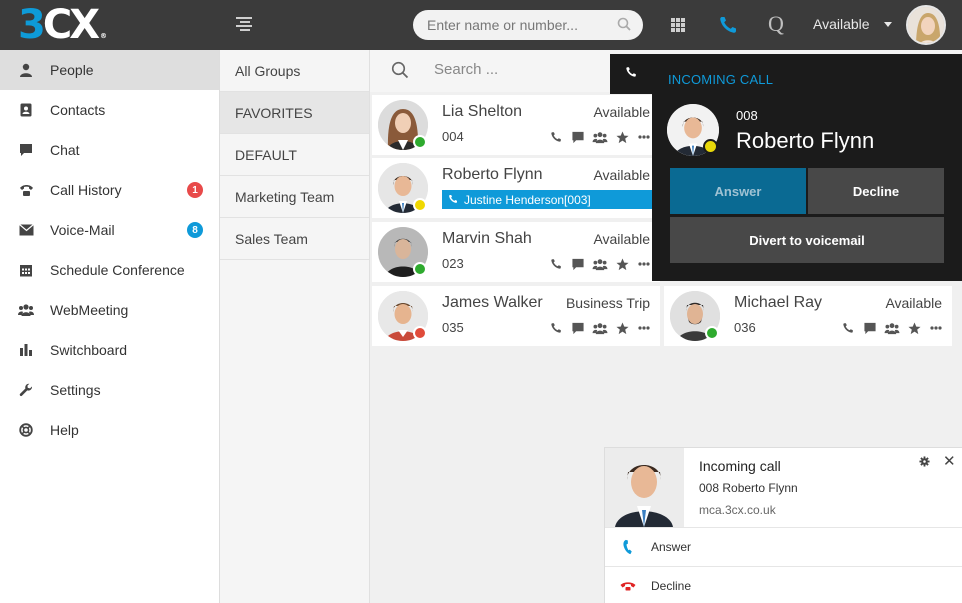 Image resolution: width=962 pixels, height=603 pixels. Describe the element at coordinates (109, 70) in the screenshot. I see `sidebar-item-people: People` at that location.